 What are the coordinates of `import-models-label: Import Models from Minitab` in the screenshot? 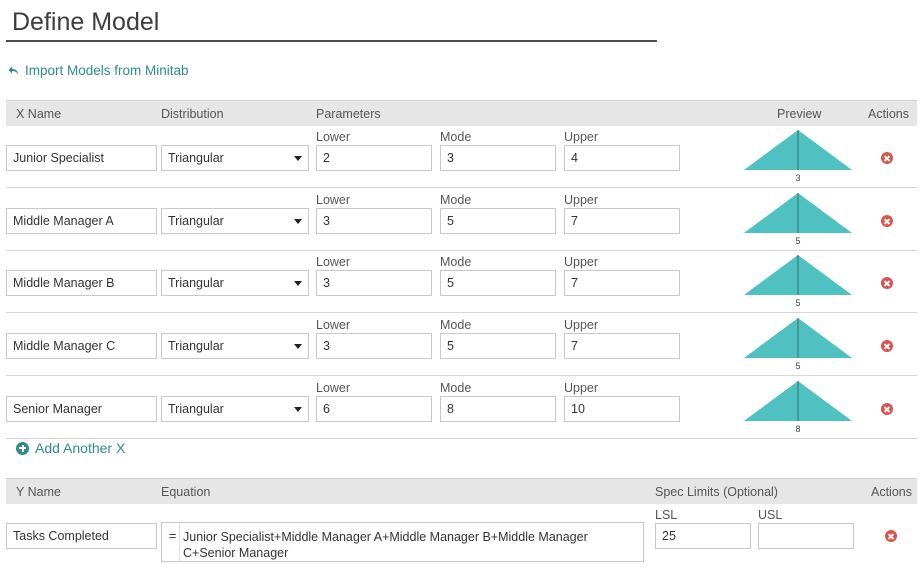 It's located at (107, 70).